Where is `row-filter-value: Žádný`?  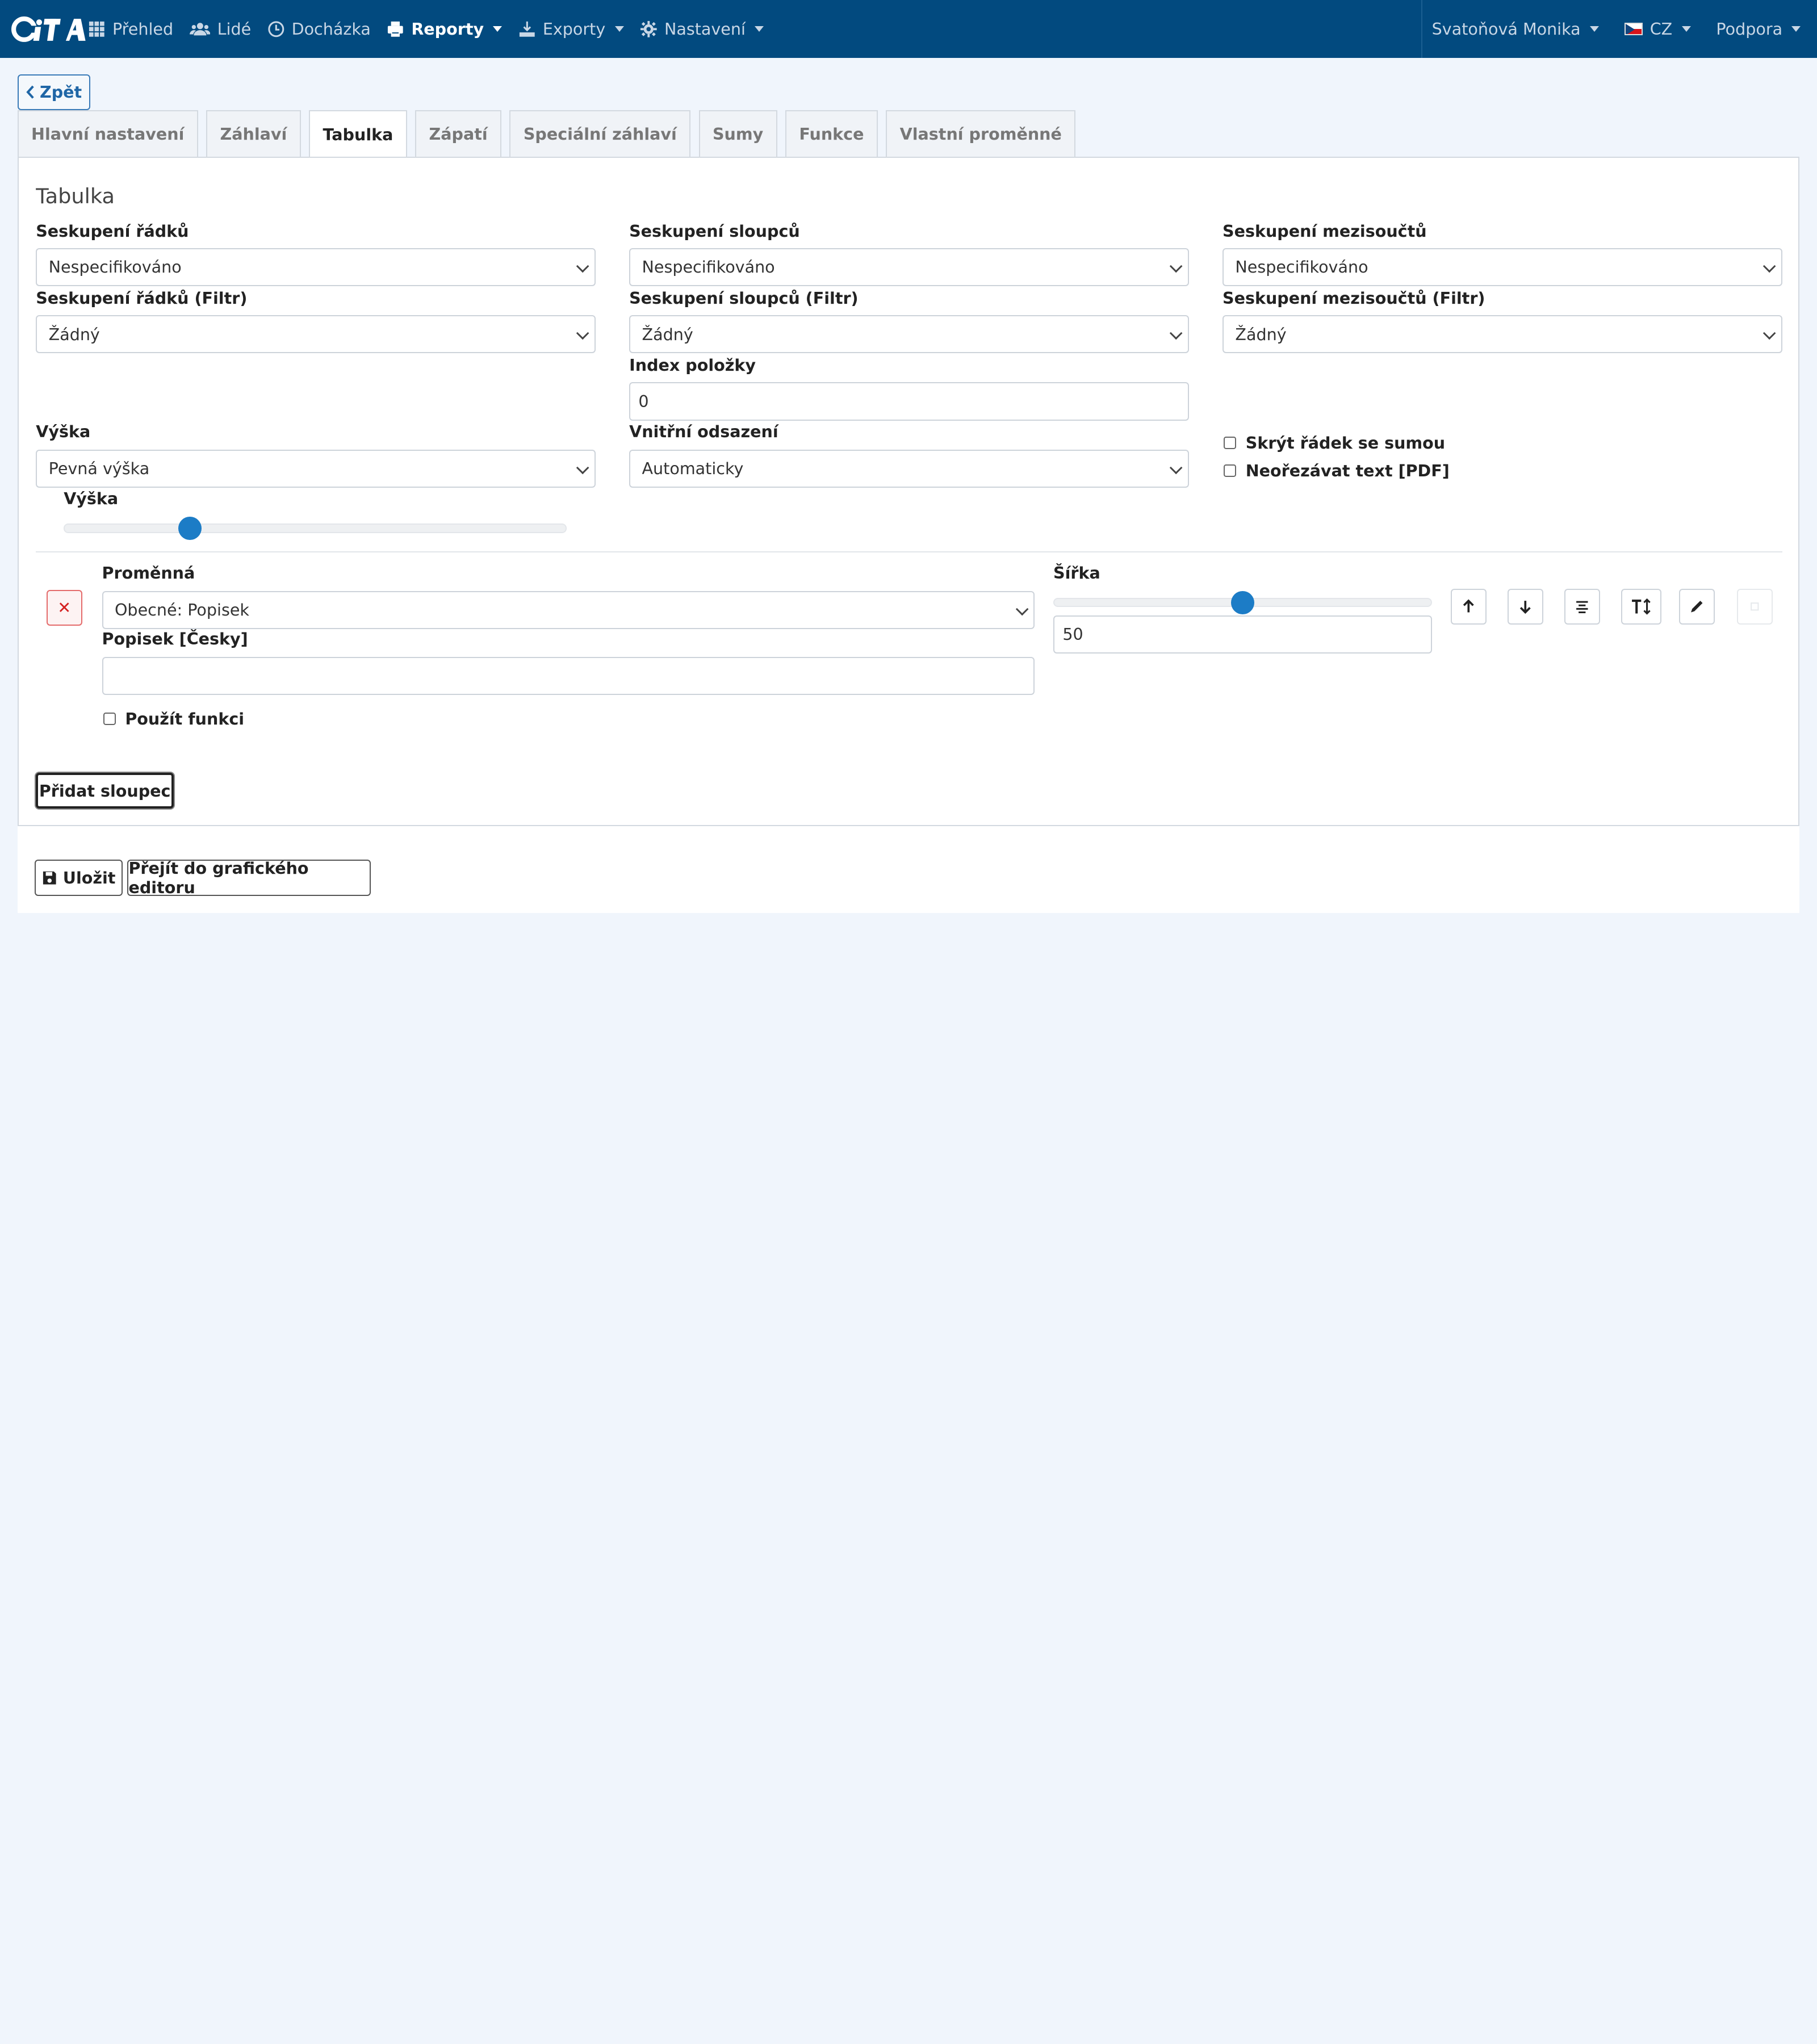
row-filter-value: Žádný is located at coordinates (74, 334).